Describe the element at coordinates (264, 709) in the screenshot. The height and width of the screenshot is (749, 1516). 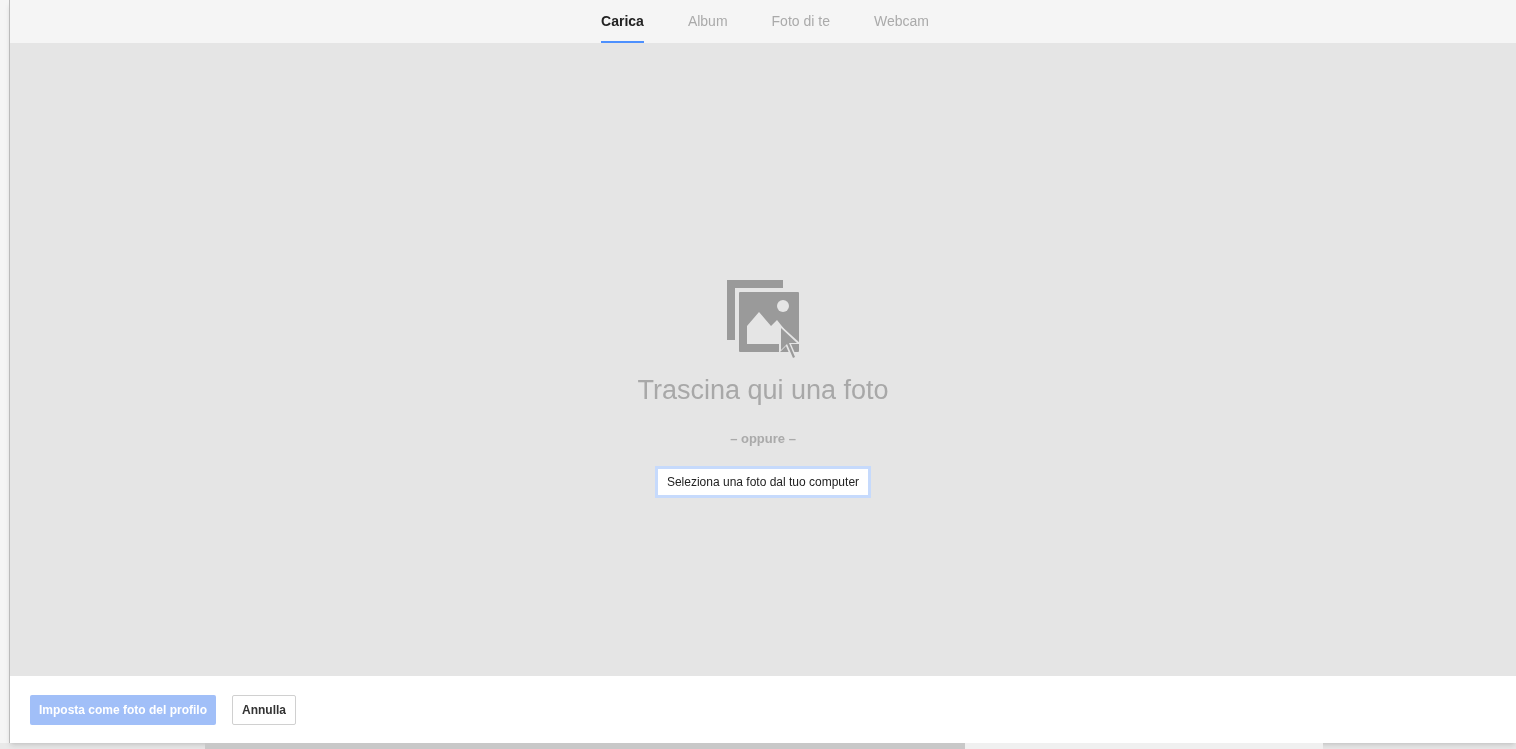
I see `cancel-button: Annulla` at that location.